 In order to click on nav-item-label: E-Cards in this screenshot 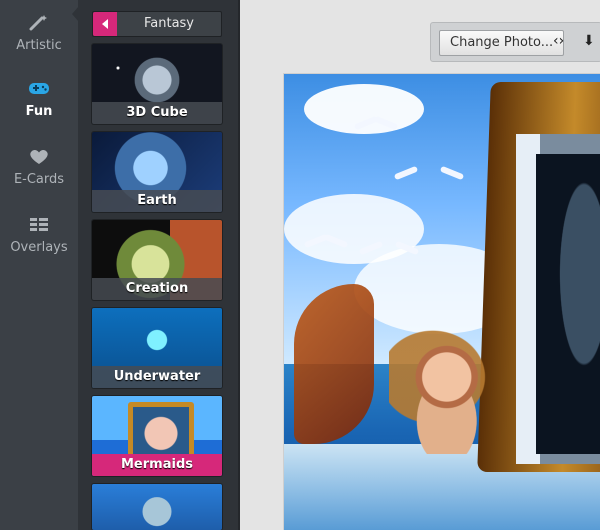, I will do `click(39, 179)`.